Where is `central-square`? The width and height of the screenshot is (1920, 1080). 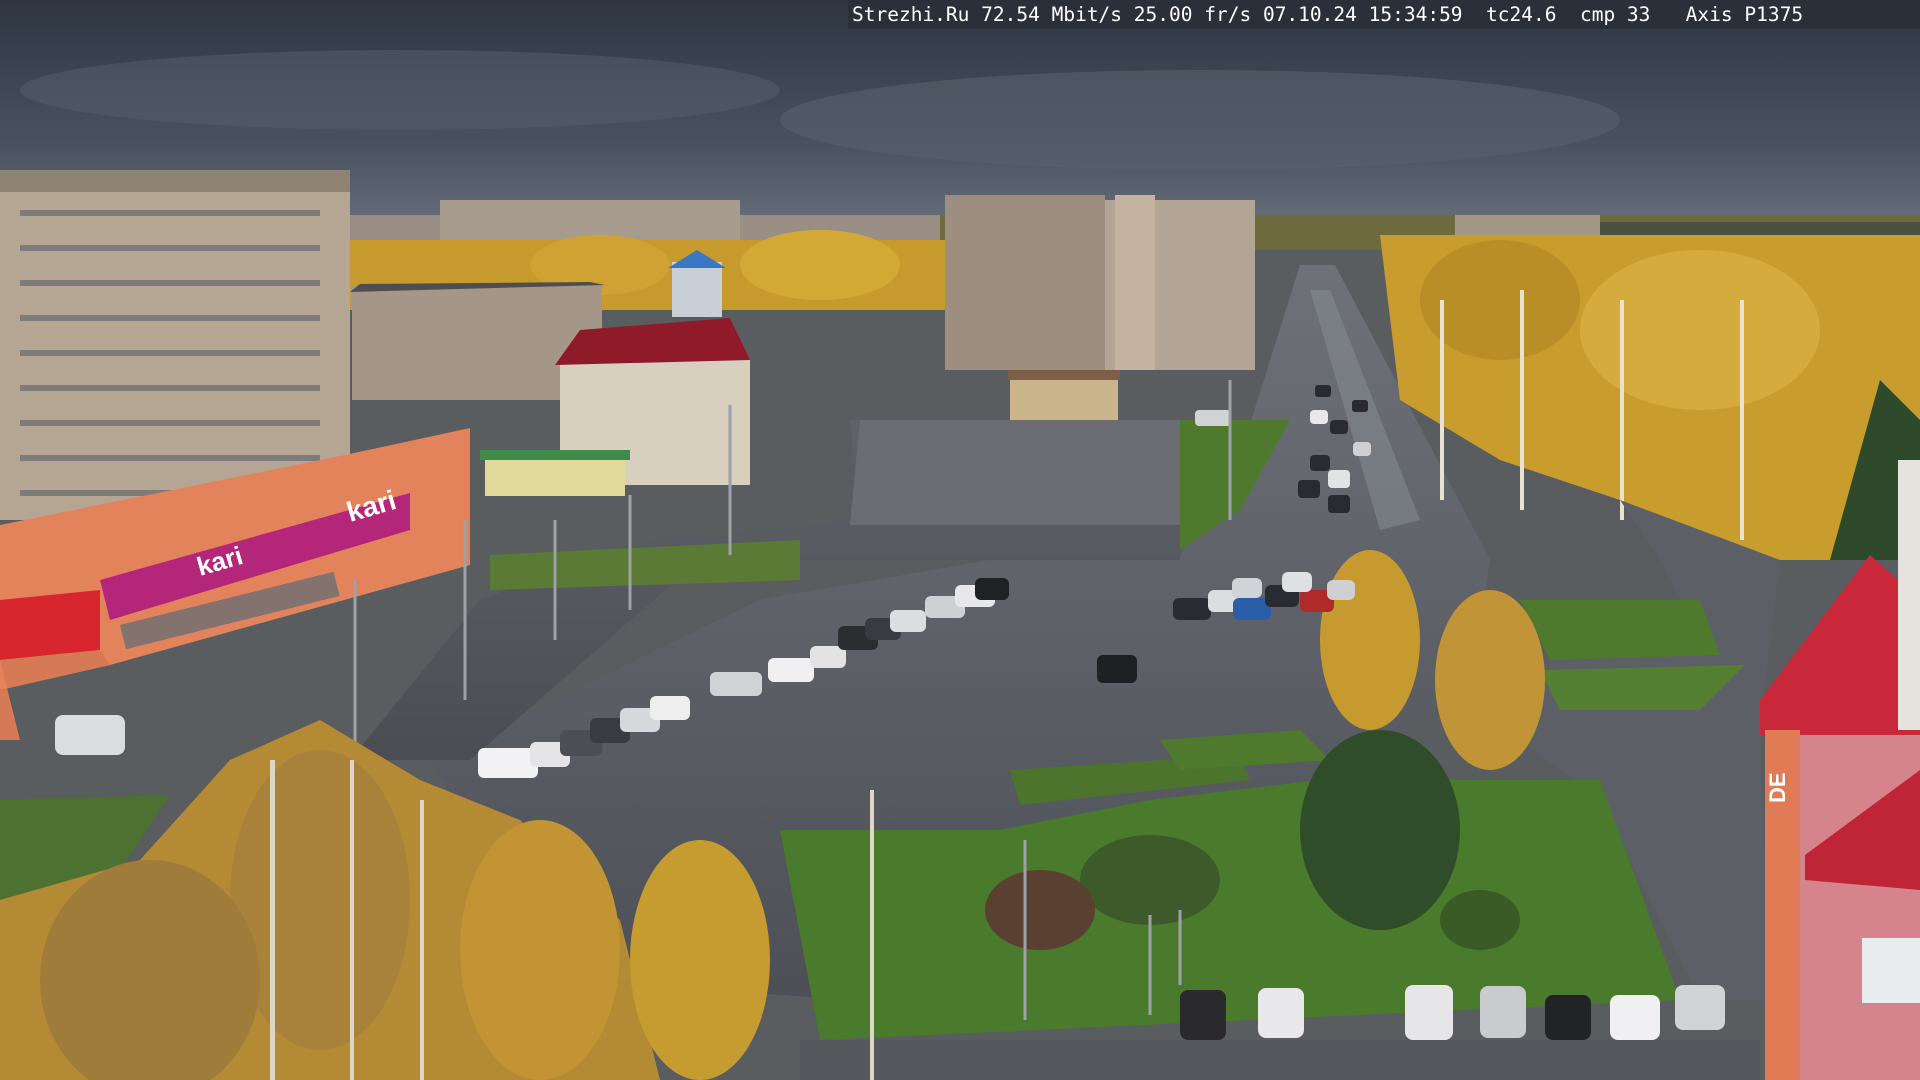
central-square is located at coordinates (1030, 472).